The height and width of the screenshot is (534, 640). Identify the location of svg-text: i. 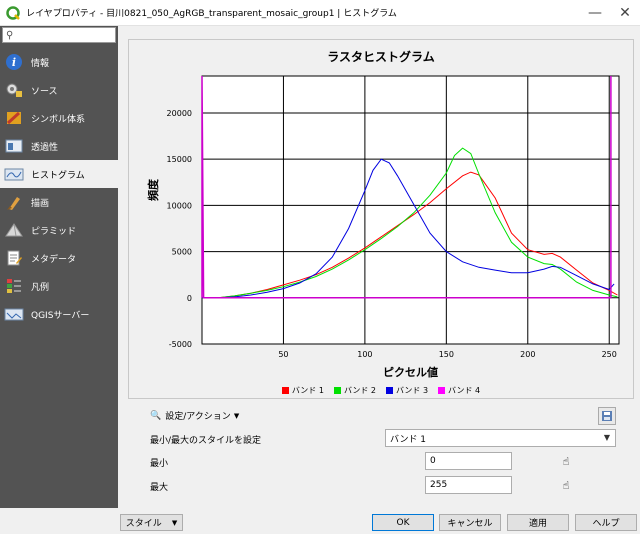
(14, 62).